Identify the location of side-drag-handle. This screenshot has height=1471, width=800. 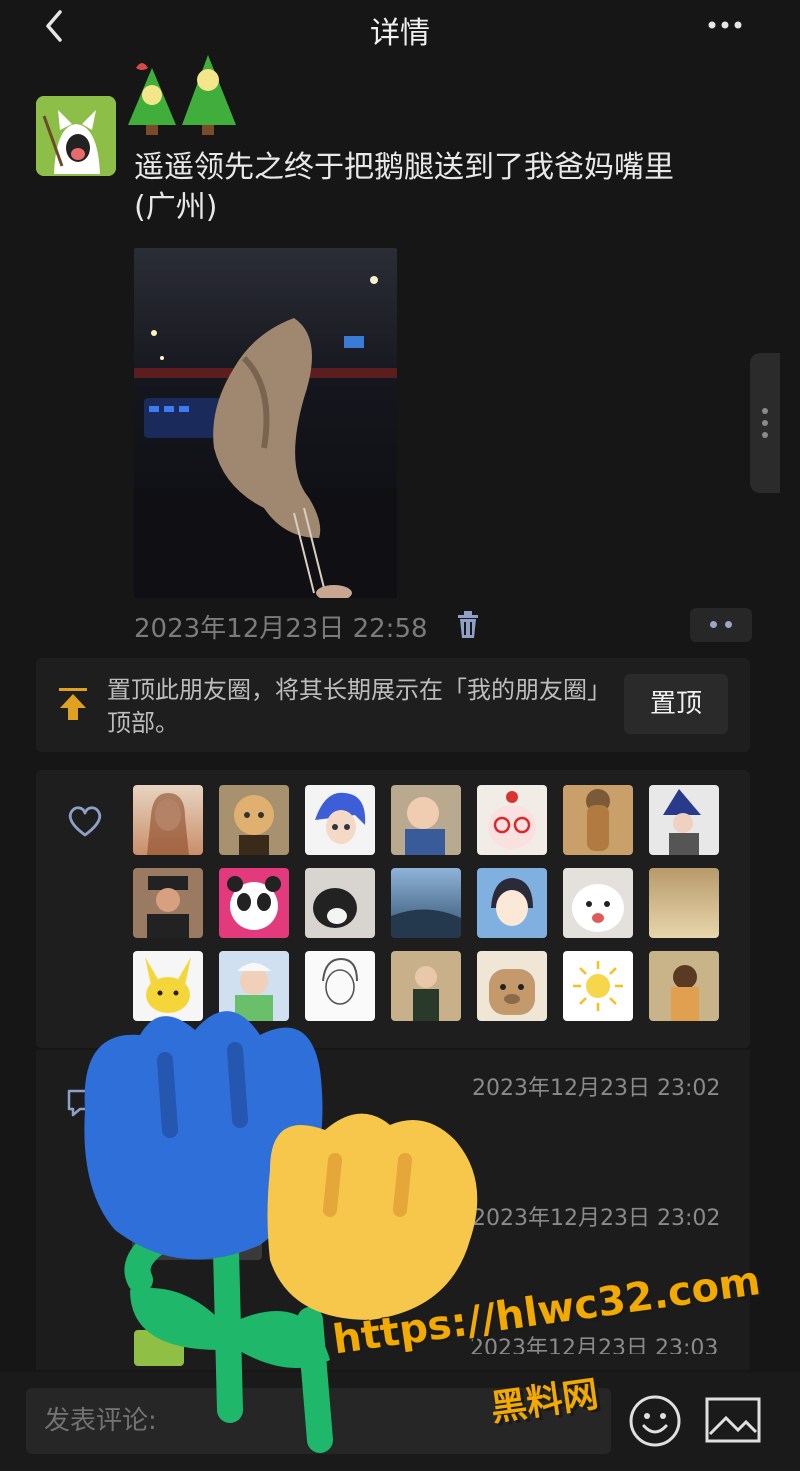
(765, 423).